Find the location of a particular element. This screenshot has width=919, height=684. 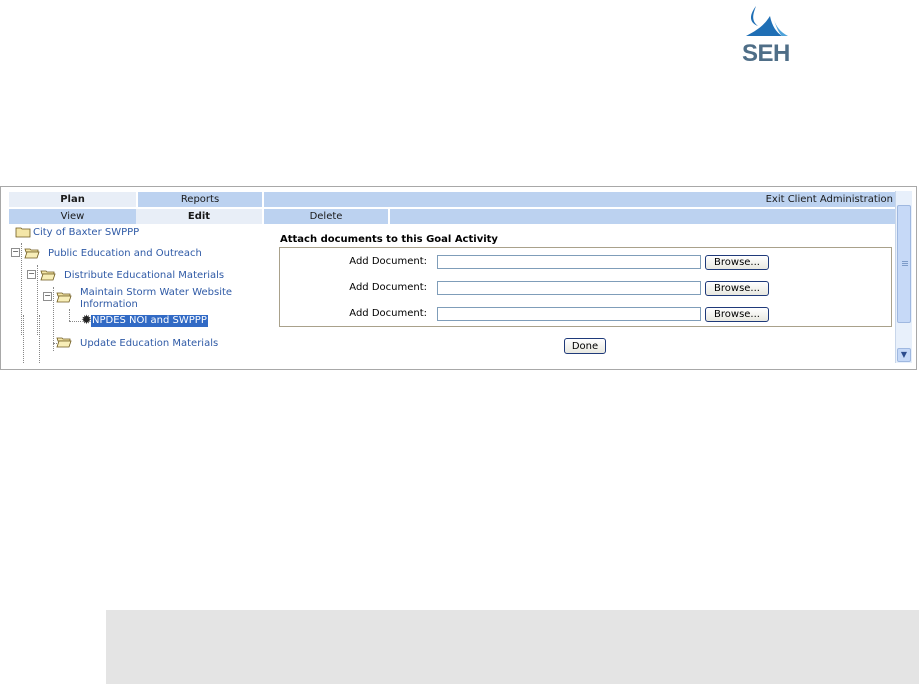

exit-client-admin-link: Exit Client Administration is located at coordinates (578, 199).